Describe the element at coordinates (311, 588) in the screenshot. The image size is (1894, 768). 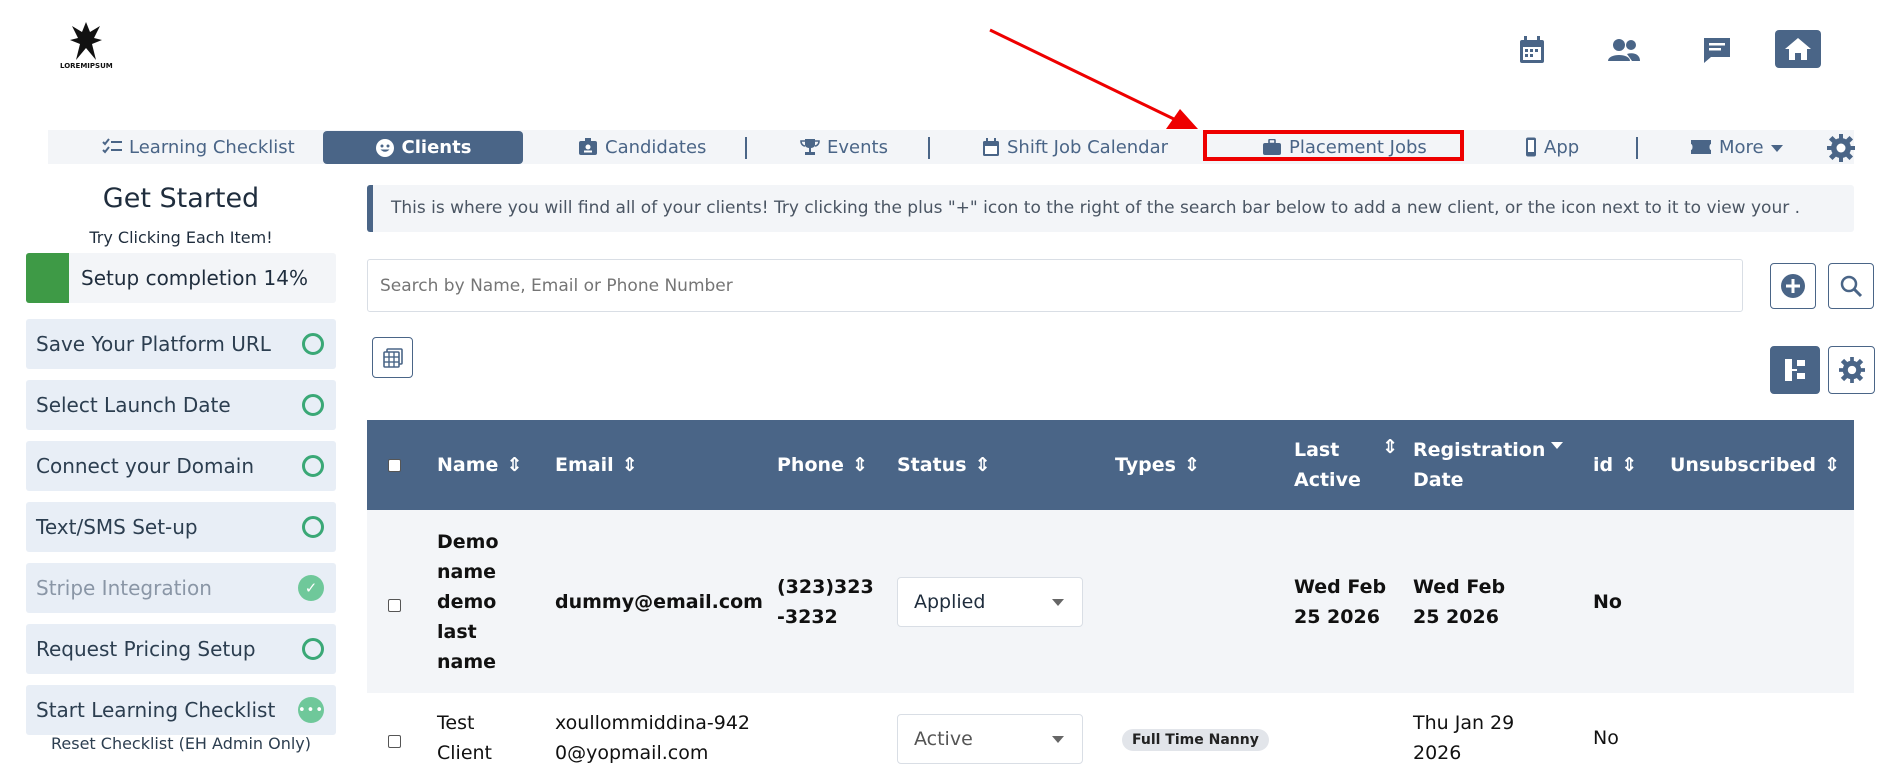
I see `check-circle-icon: ✓` at that location.